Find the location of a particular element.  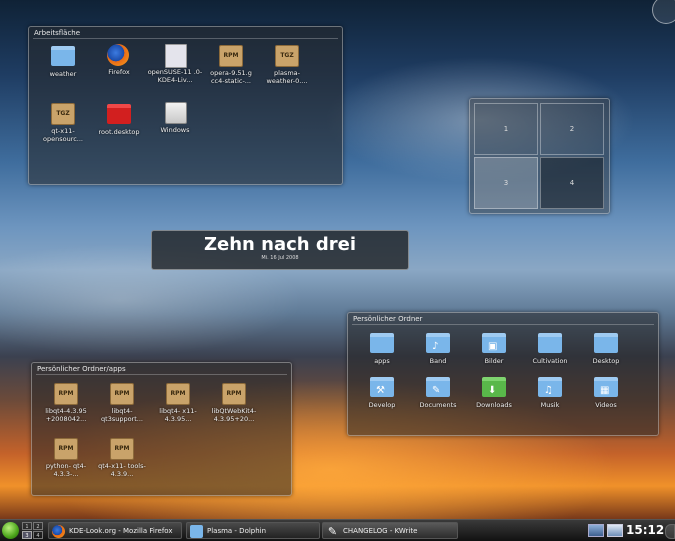

task-label: Plasma - Dolphin is located at coordinates (237, 531).